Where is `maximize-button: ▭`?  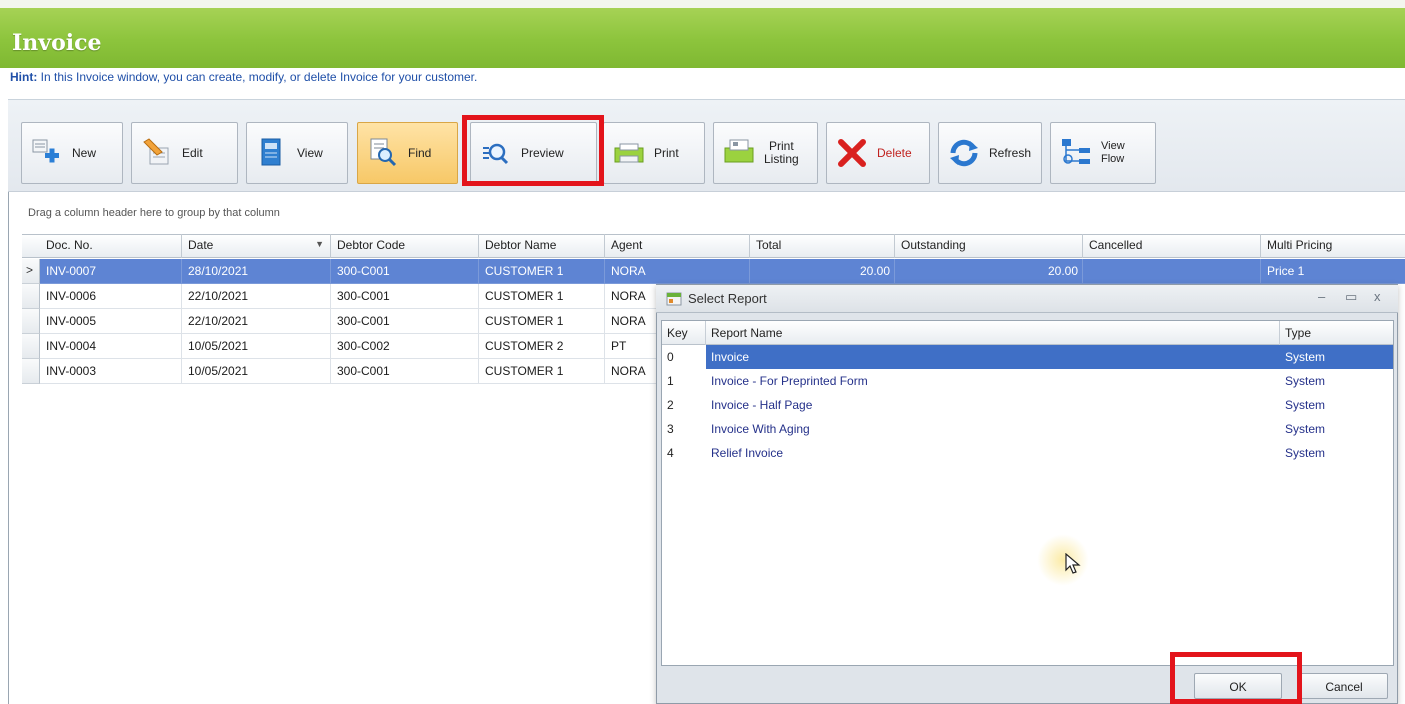 maximize-button: ▭ is located at coordinates (1351, 297).